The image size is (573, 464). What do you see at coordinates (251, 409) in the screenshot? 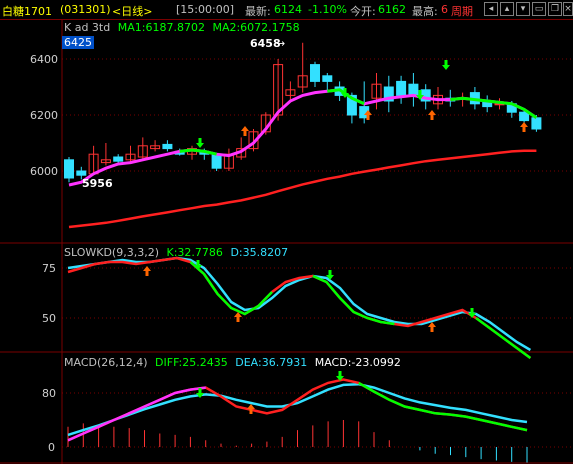
I see `macd-buy-arrow-icon` at bounding box center [251, 409].